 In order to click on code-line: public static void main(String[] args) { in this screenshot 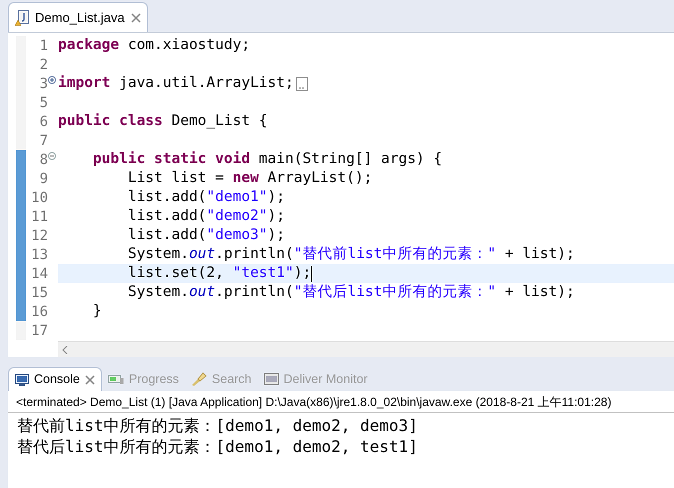, I will do `click(268, 159)`.